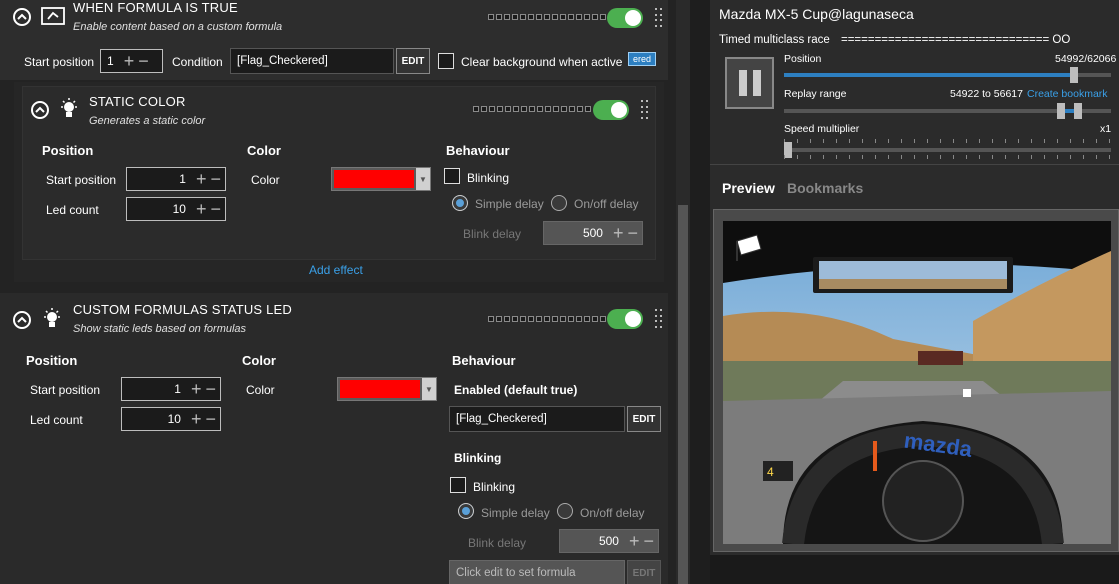 The image size is (1119, 584). Describe the element at coordinates (137, 101) in the screenshot. I see `static-color-title: STATIC COLOR` at that location.